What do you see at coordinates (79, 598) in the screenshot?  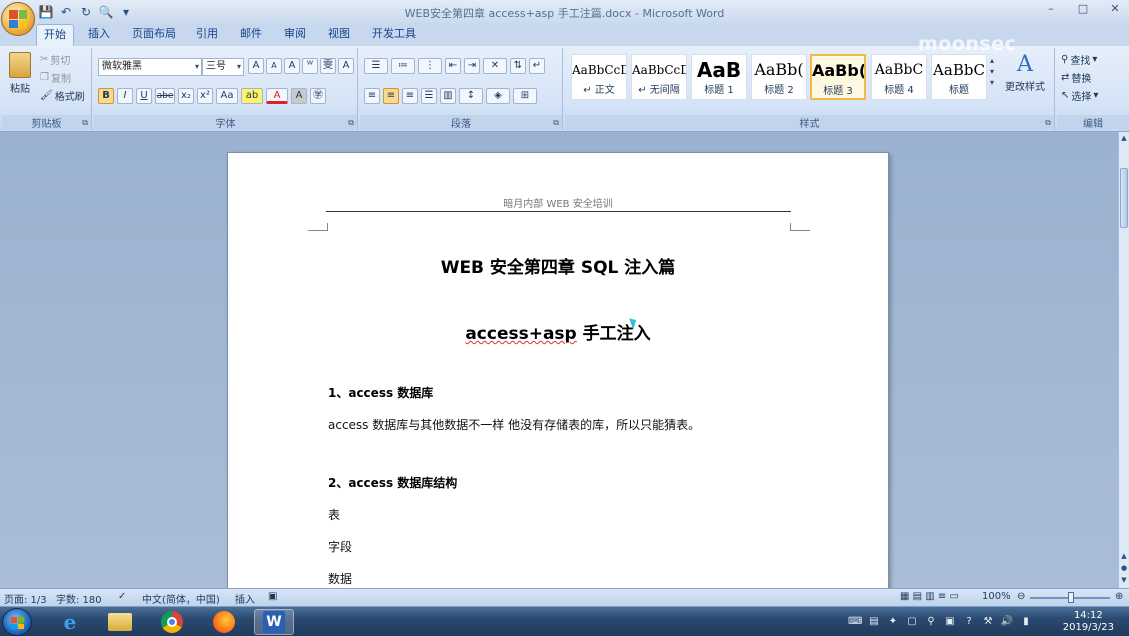 I see `word-count: 字数: 180` at bounding box center [79, 598].